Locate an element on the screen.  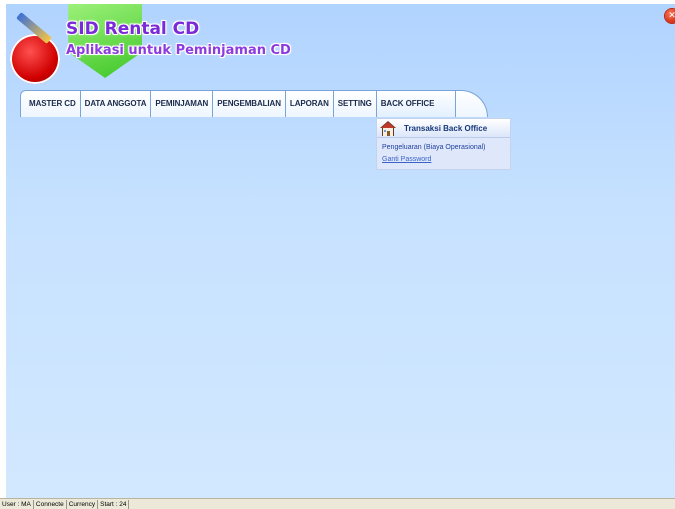
menu-pengembalian: PENGEMBALIAN is located at coordinates (249, 104).